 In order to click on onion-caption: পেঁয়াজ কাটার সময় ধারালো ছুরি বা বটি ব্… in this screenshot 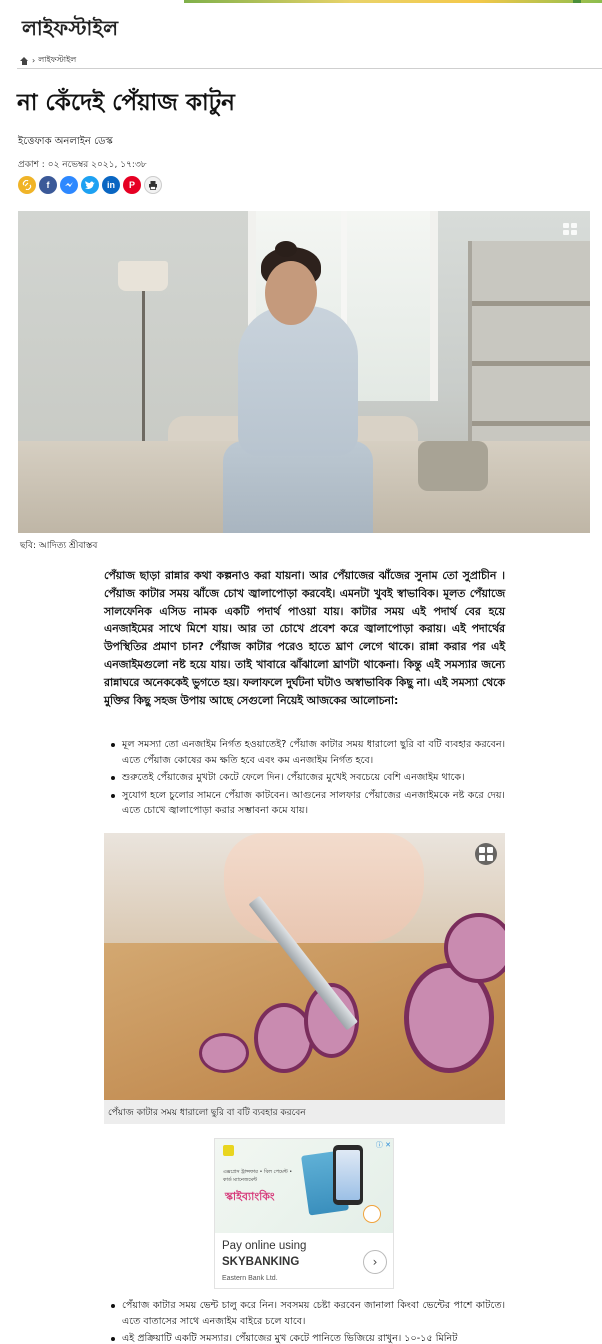, I will do `click(304, 1112)`.